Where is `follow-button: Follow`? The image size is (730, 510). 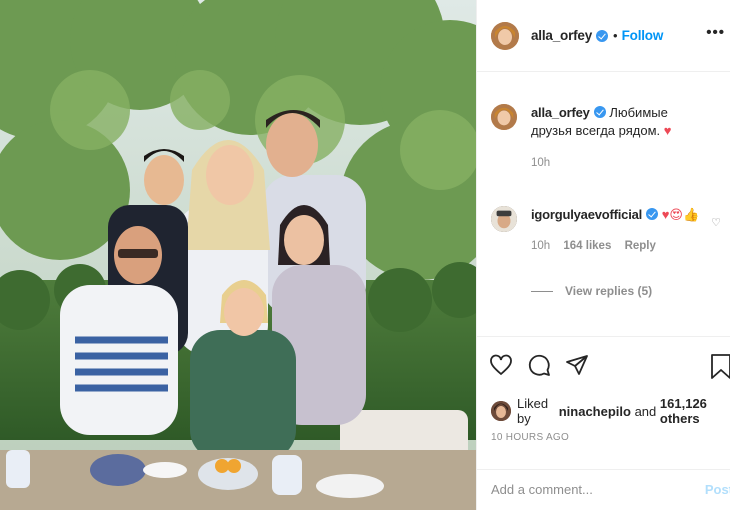 follow-button: Follow is located at coordinates (643, 35).